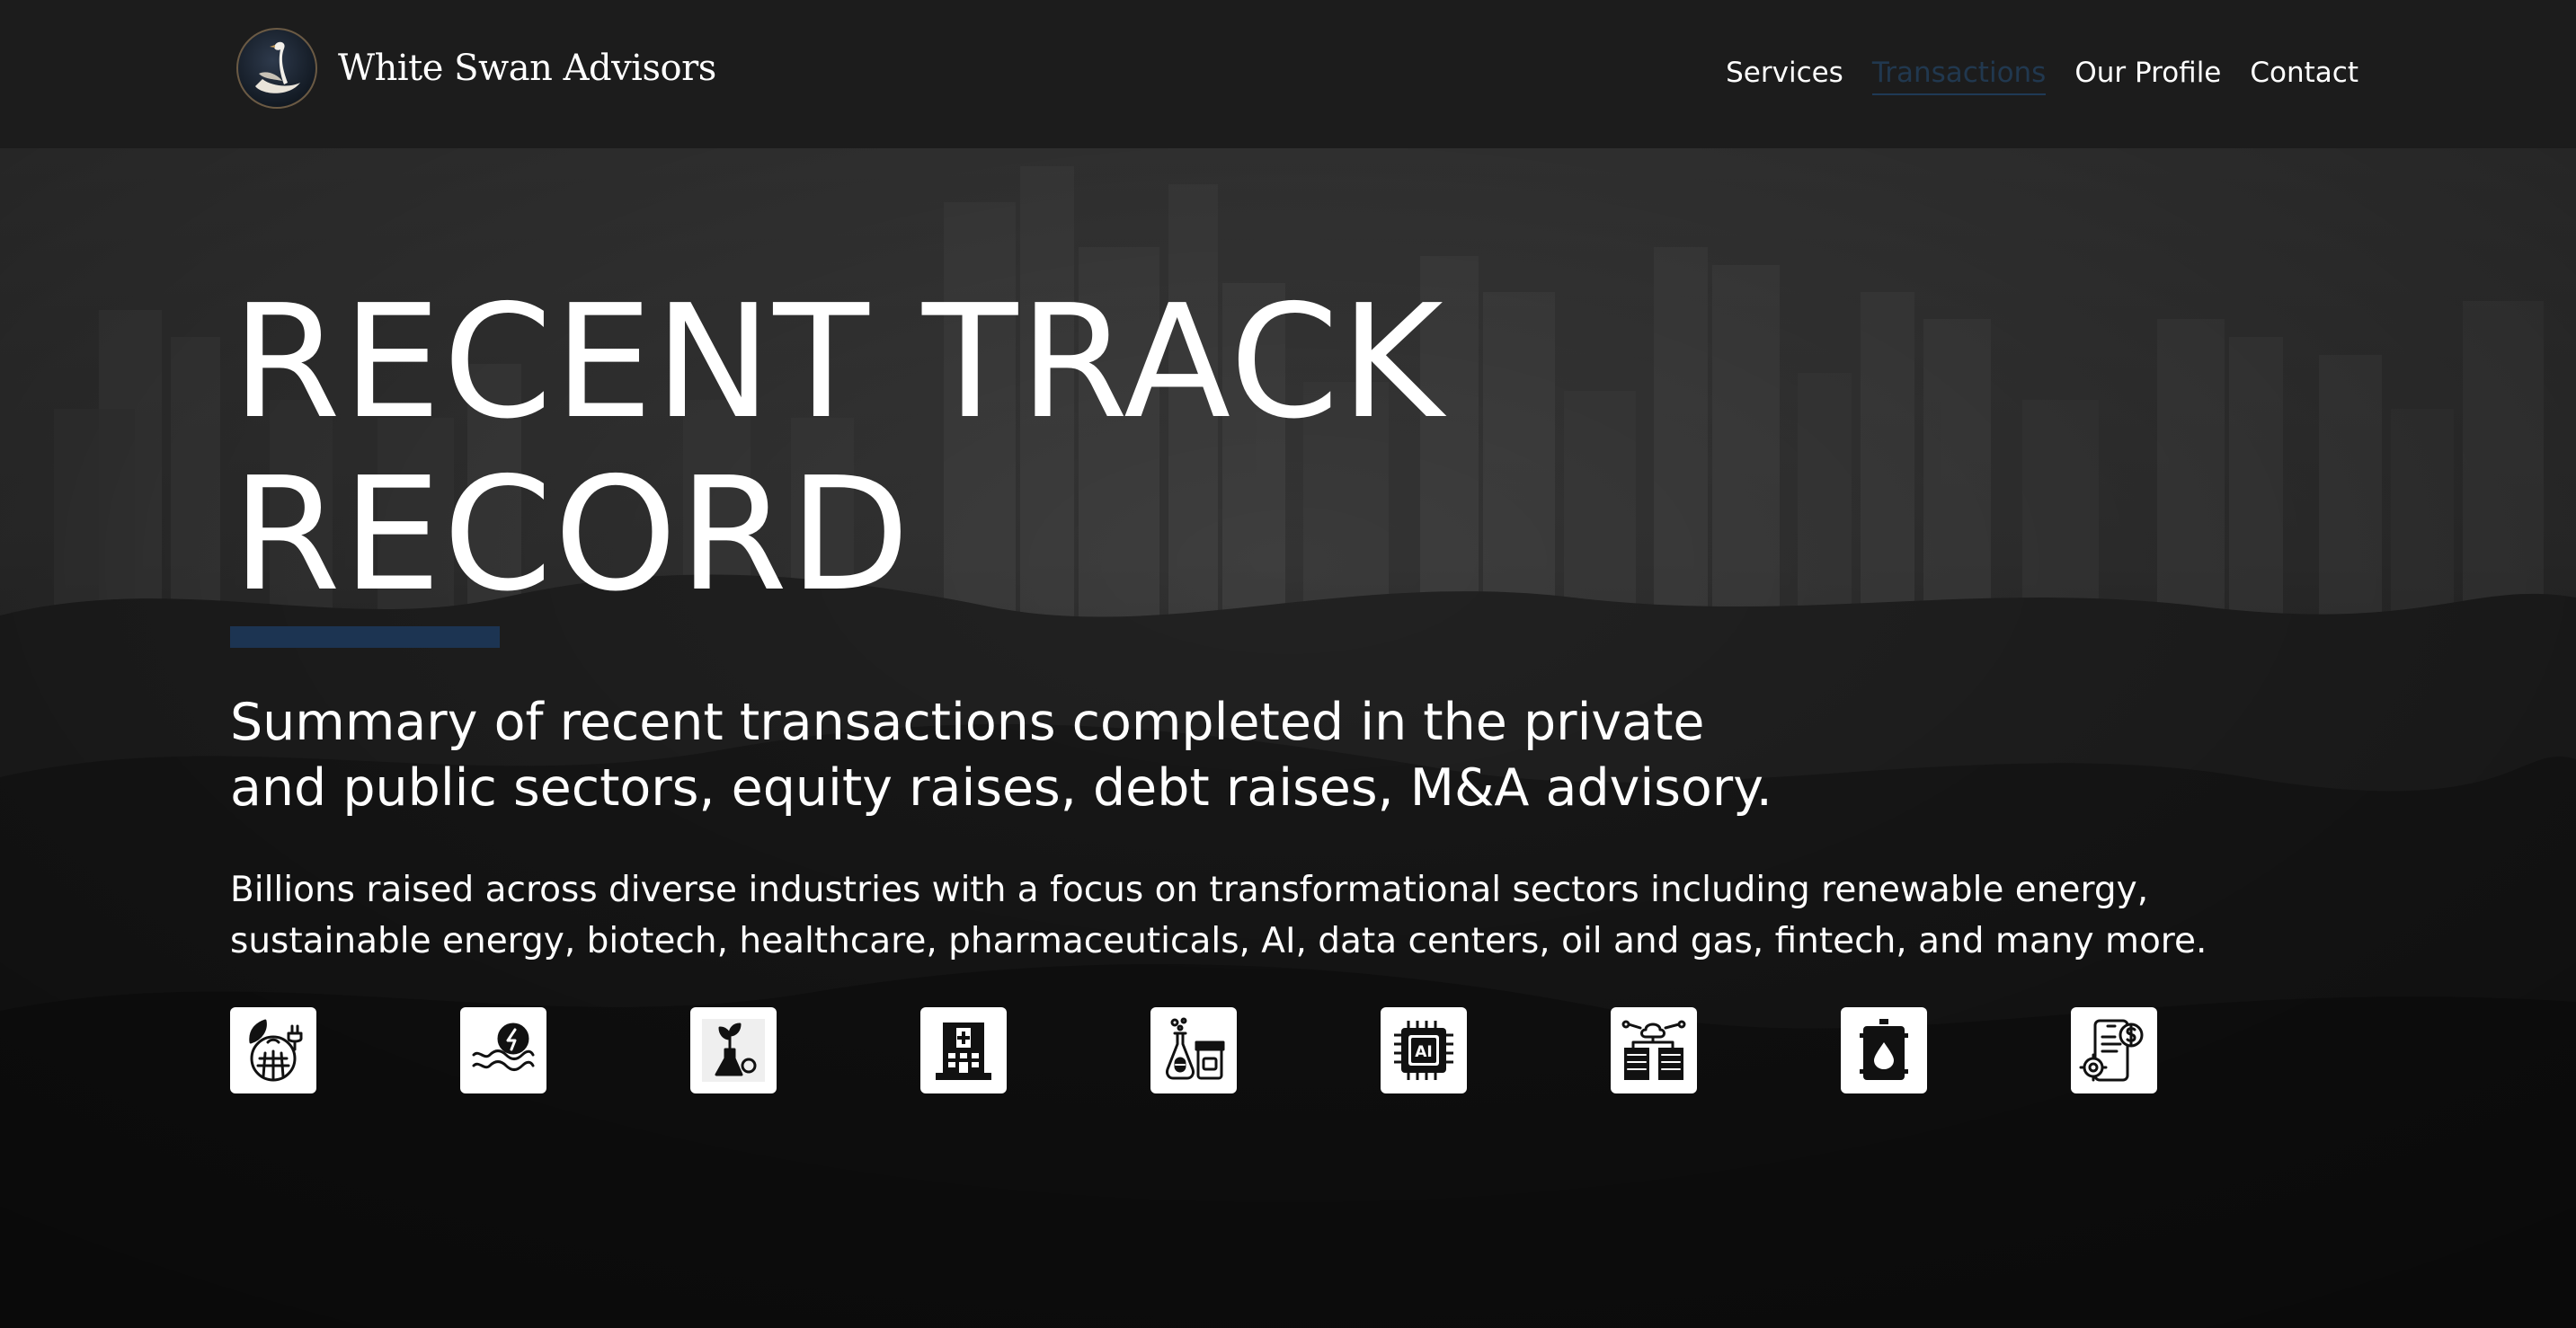 The image size is (2576, 1328). I want to click on hero-title: RECENT TRACK RECORD, so click(838, 449).